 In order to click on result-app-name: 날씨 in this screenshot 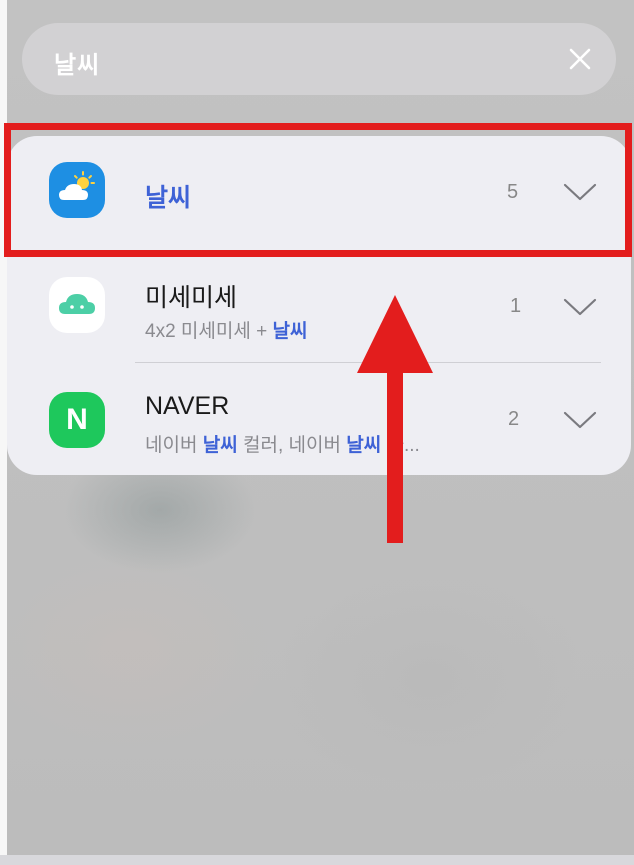, I will do `click(168, 198)`.